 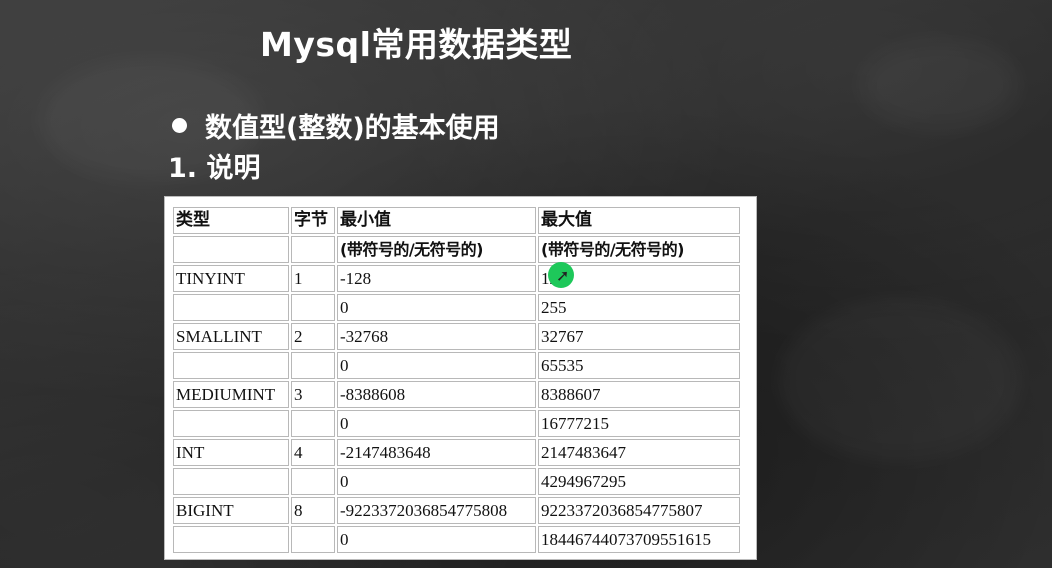 What do you see at coordinates (214, 168) in the screenshot?
I see `subheading: 1. 说明` at bounding box center [214, 168].